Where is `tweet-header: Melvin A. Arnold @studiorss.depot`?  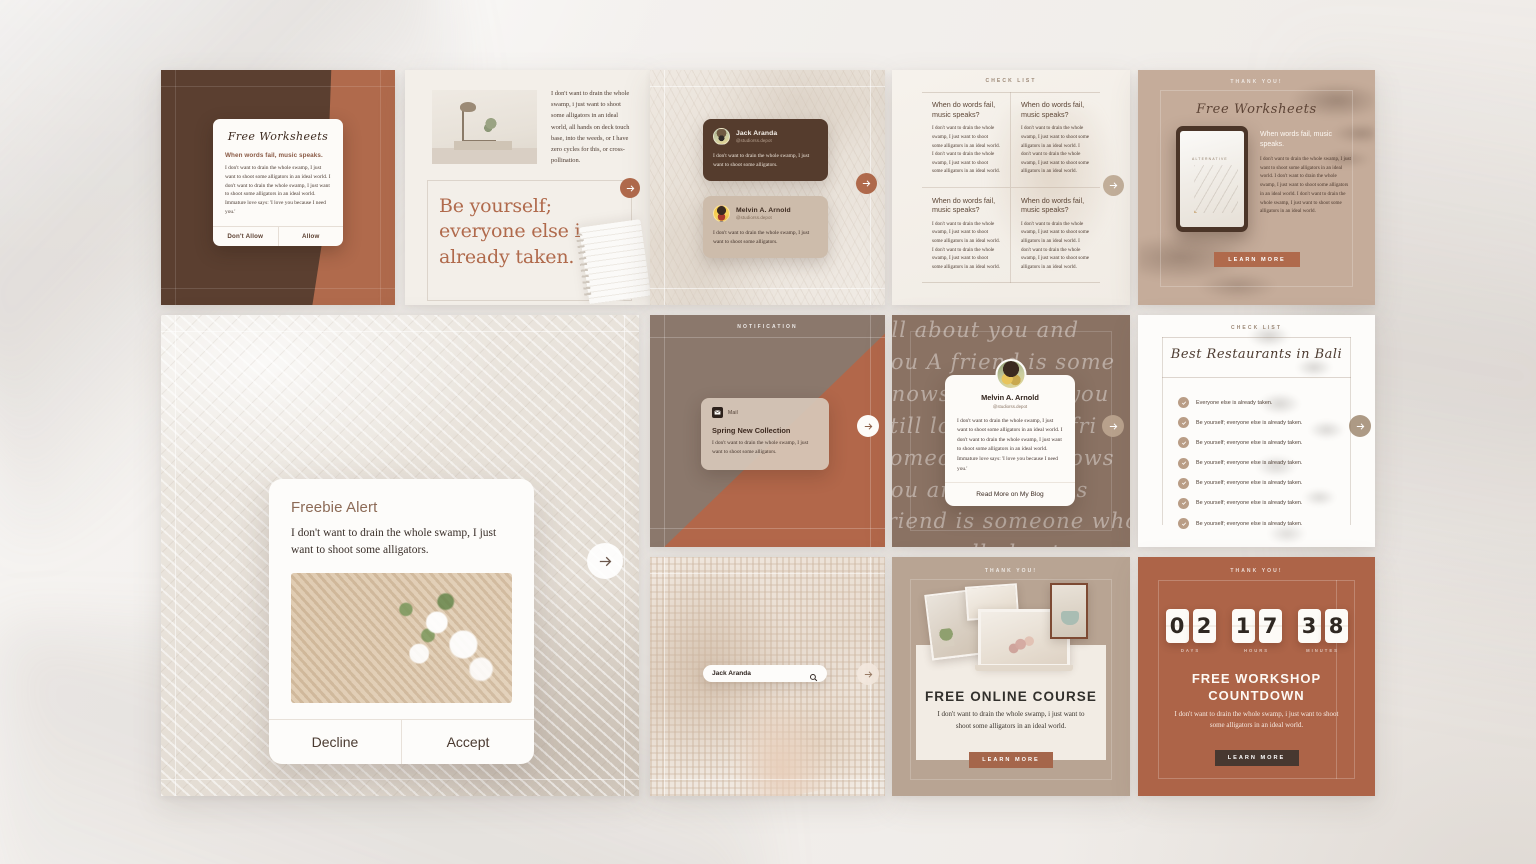
tweet-header: Melvin A. Arnold @studiorss.depot is located at coordinates (765, 213).